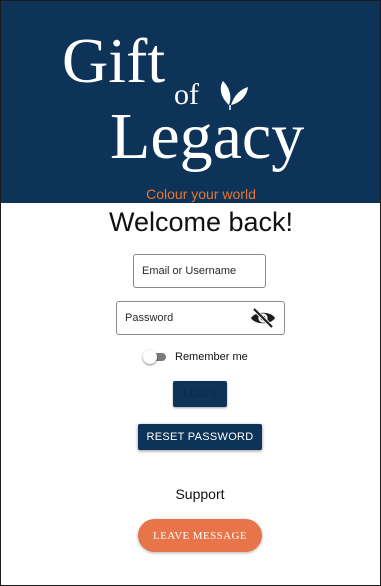 The image size is (381, 586). Describe the element at coordinates (207, 136) in the screenshot. I see `logo-legacy-text: Legacy` at that location.